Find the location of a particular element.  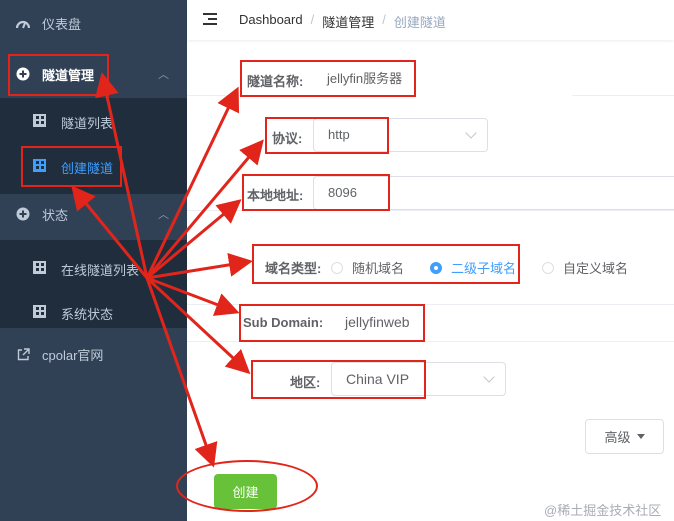

breadcrumb-section: 隧道管理 is located at coordinates (348, 21).